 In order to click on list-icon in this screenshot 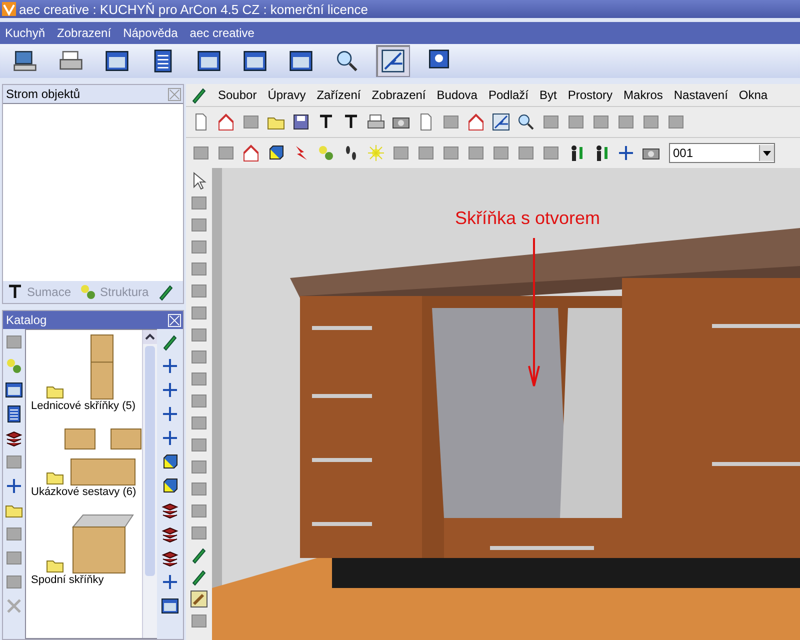, I will do `click(14, 414)`.